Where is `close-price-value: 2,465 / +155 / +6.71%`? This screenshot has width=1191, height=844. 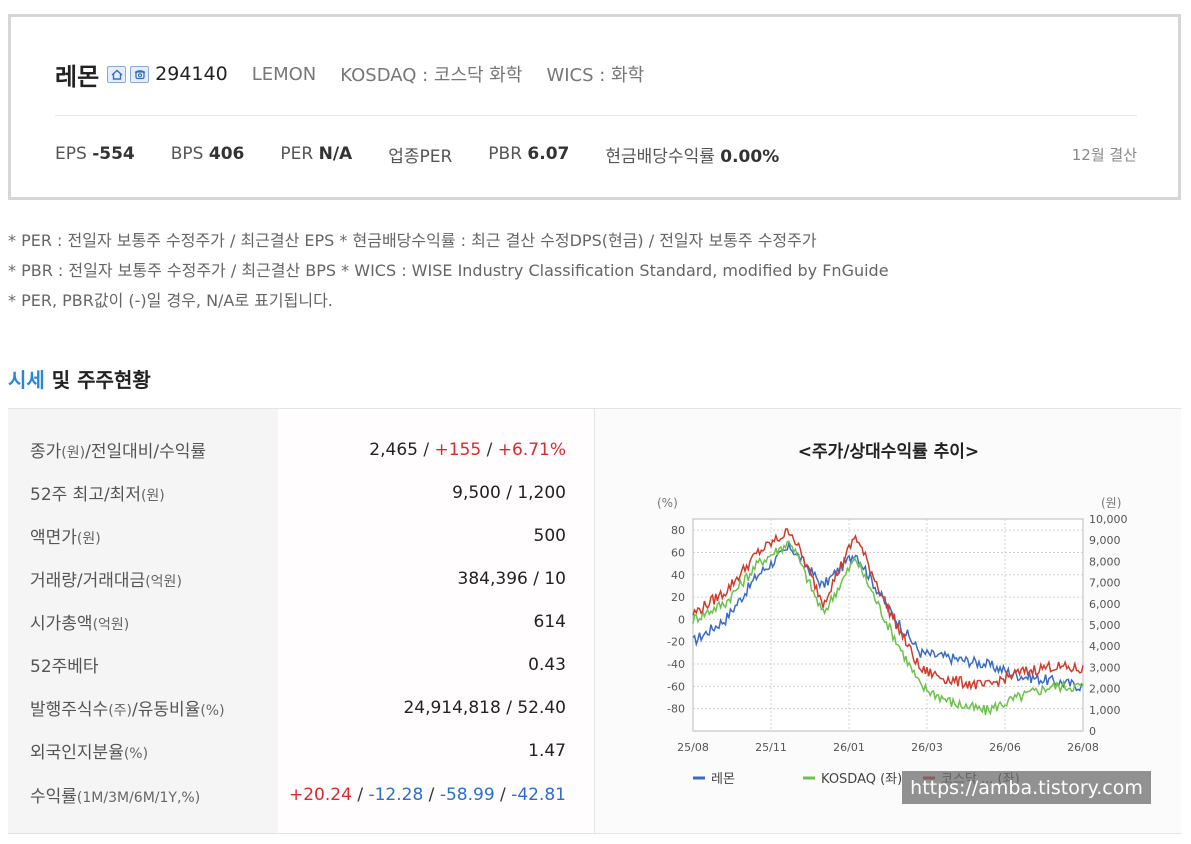
close-price-value: 2,465 / +155 / +6.71% is located at coordinates (467, 449).